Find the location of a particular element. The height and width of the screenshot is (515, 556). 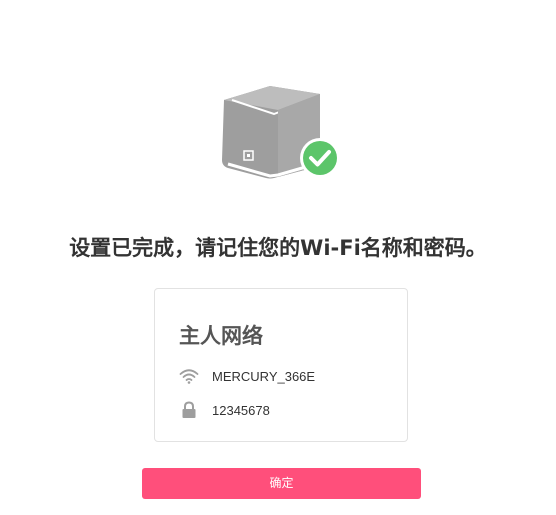

password-value: 12345678 is located at coordinates (241, 410).